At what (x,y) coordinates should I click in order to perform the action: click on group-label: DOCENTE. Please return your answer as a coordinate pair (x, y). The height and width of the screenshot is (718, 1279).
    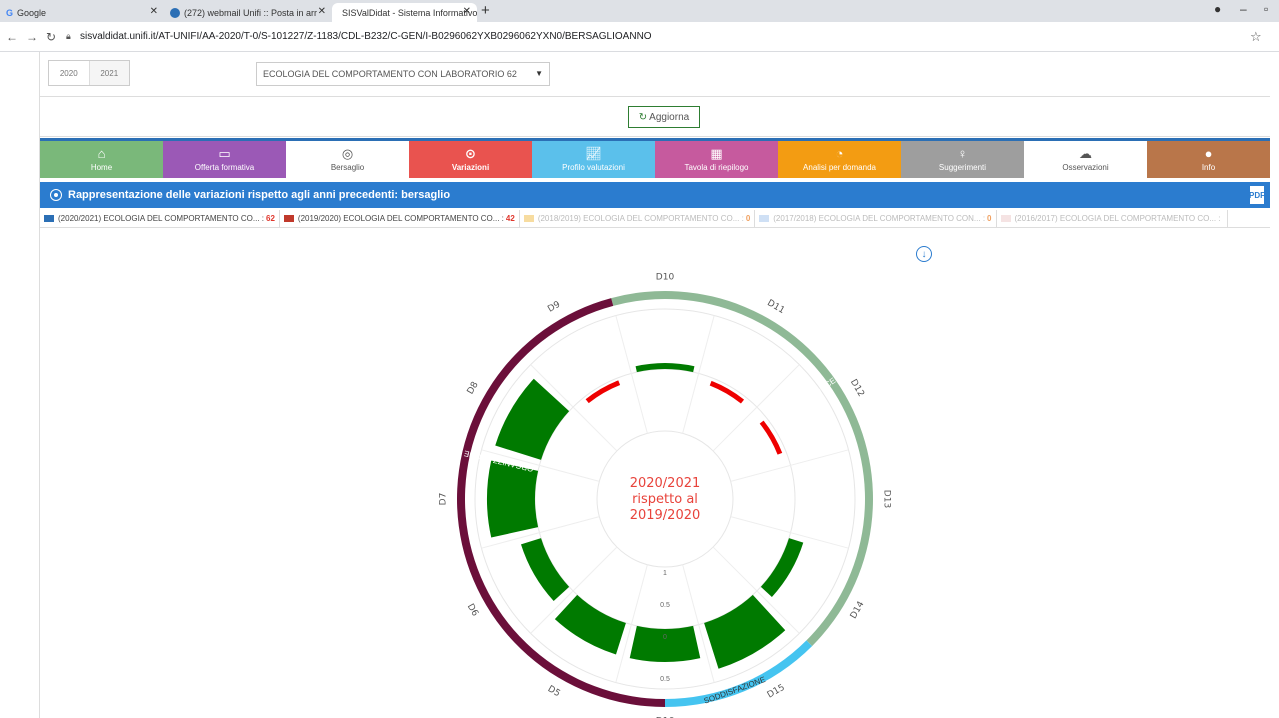
    Looking at the image, I should click on (831, 382).